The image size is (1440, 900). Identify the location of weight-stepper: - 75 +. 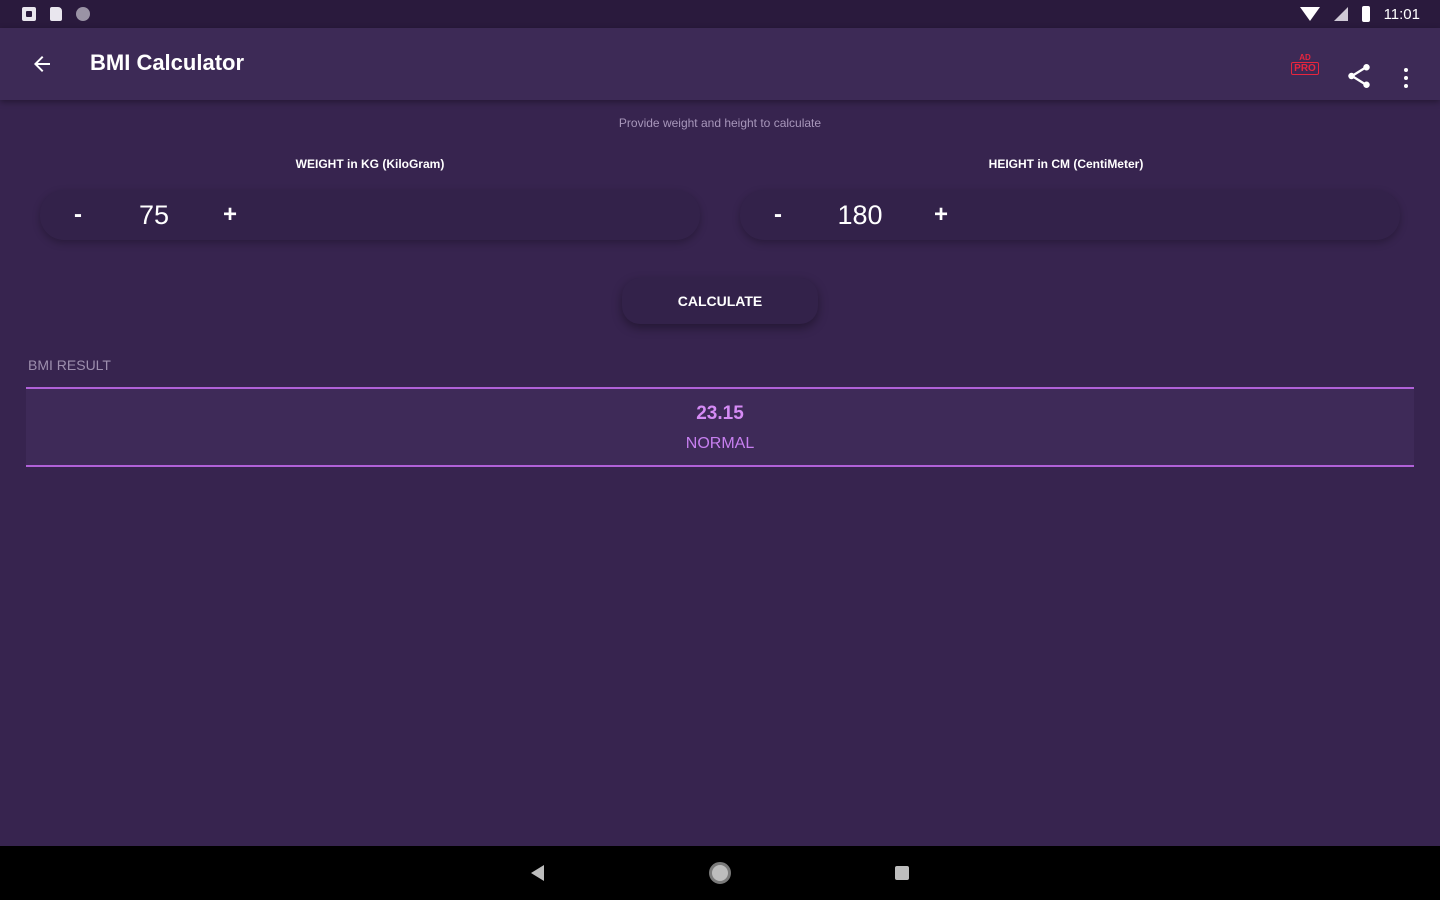
(370, 215).